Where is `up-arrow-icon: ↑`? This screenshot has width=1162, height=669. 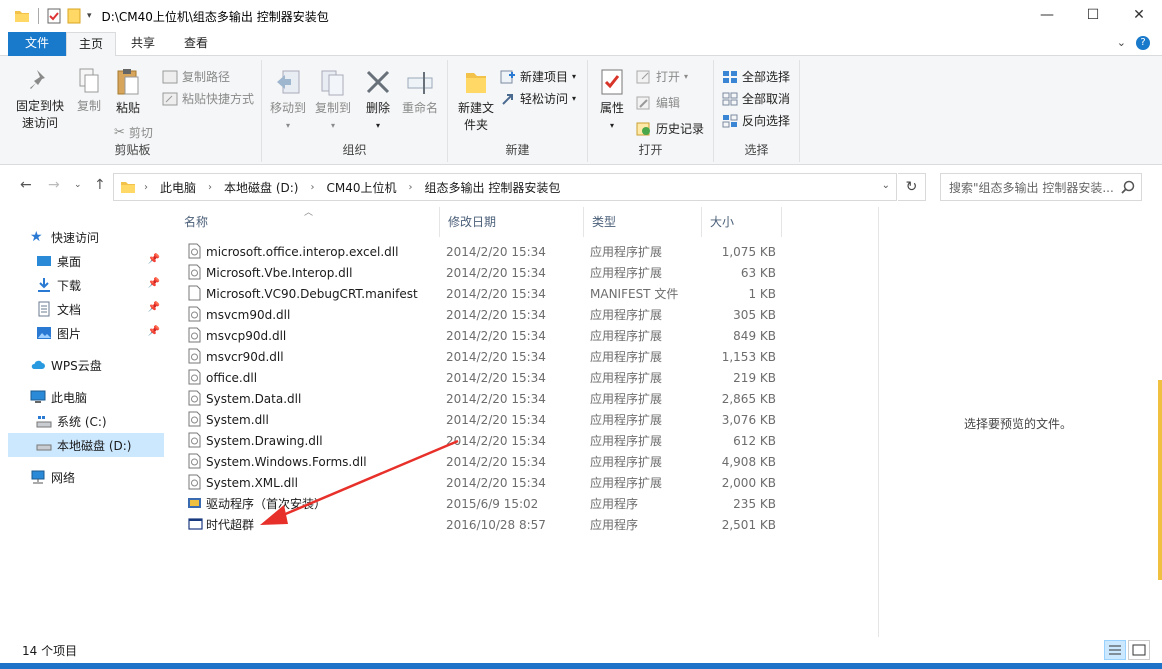
up-arrow-icon: ↑ is located at coordinates (100, 185).